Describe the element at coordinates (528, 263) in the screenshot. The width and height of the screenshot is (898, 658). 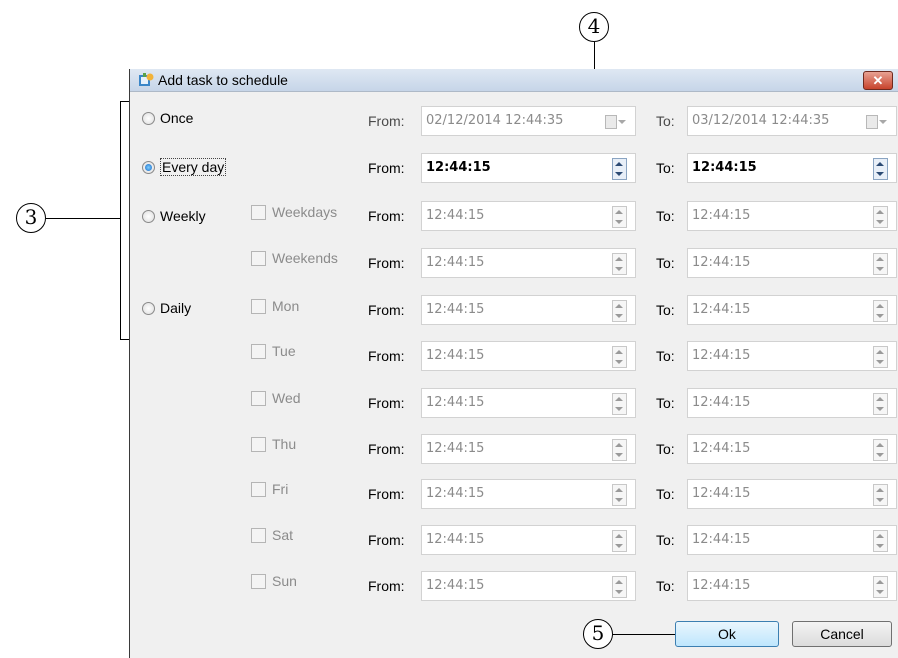
I see `weekends-from-time: 12:44:15` at that location.